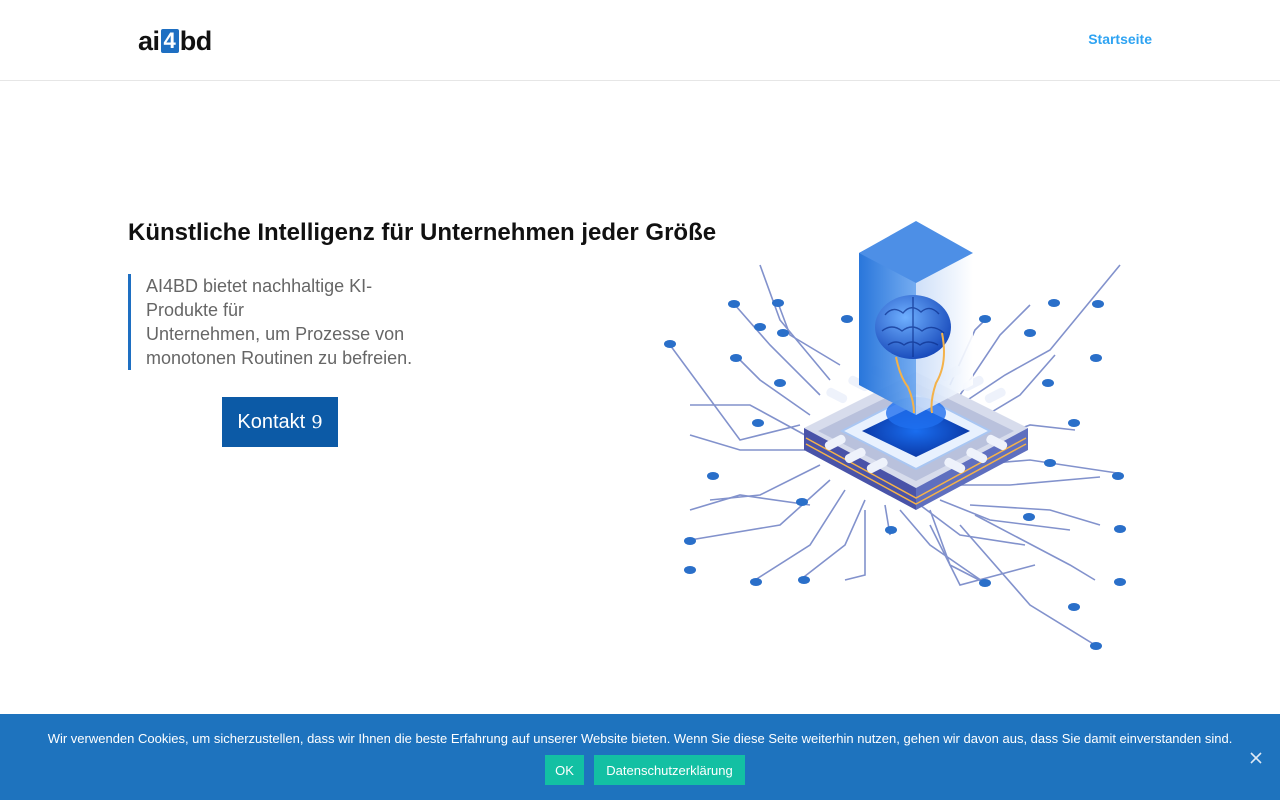 This screenshot has width=1280, height=800. I want to click on contact-button: Kontakt 9, so click(280, 422).